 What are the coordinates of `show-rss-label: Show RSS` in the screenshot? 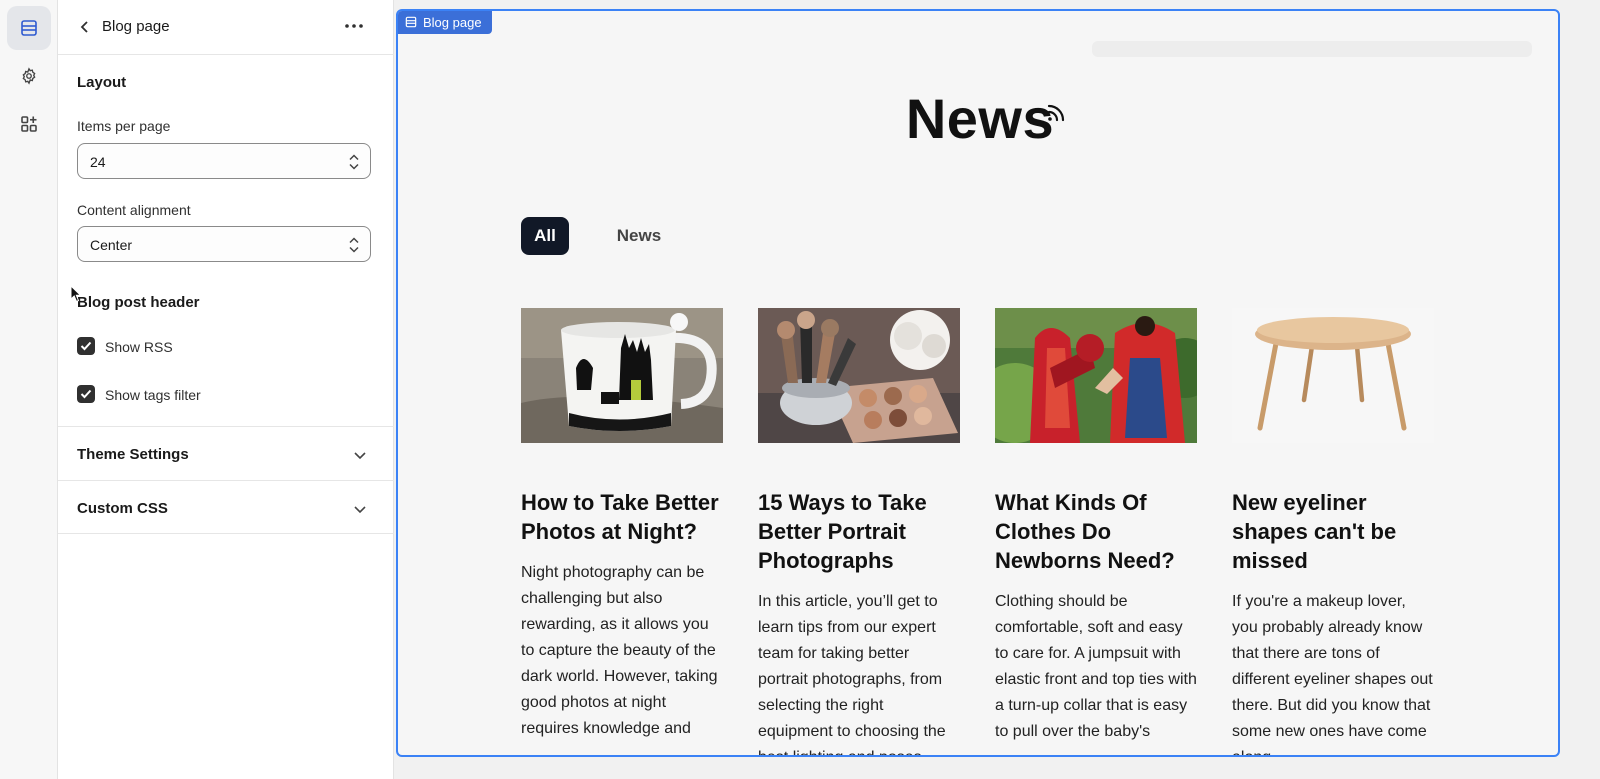 It's located at (139, 347).